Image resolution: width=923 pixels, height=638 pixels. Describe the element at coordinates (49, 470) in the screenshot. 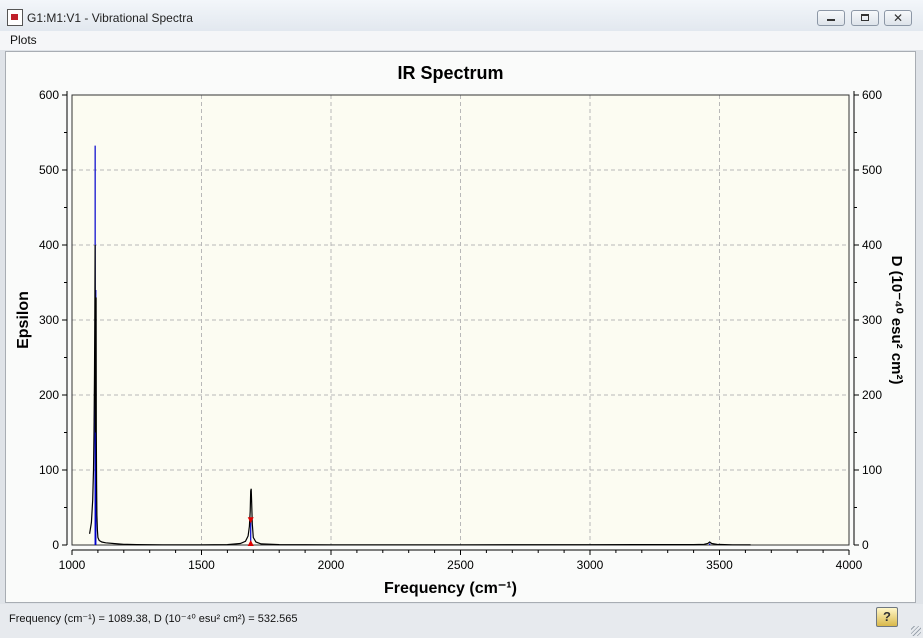

I see `y-tick-label-left: 100` at that location.